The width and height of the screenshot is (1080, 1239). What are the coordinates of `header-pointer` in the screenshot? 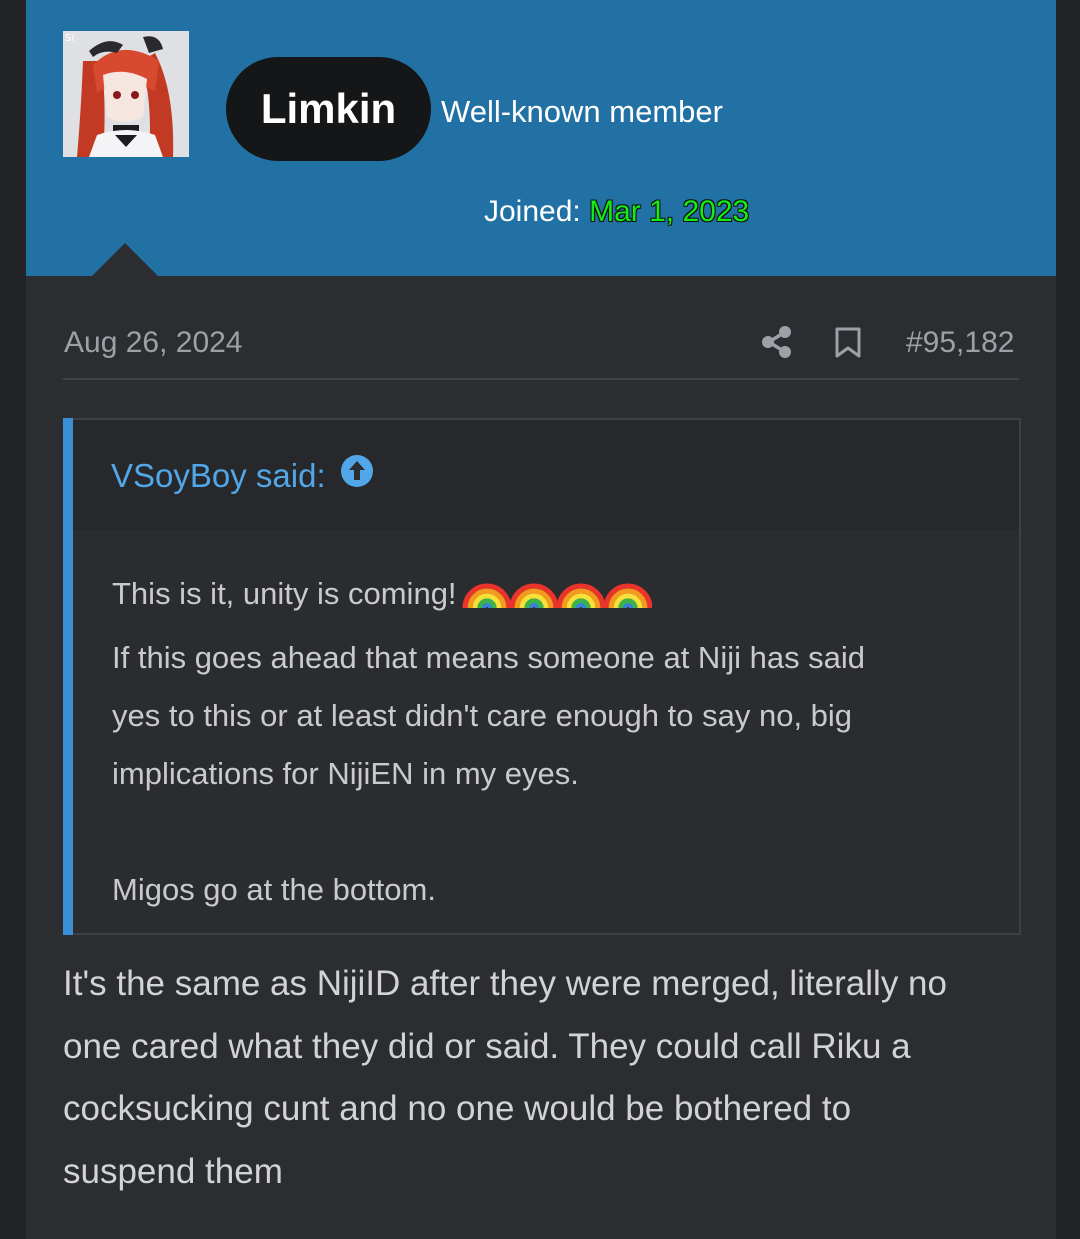 It's located at (125, 260).